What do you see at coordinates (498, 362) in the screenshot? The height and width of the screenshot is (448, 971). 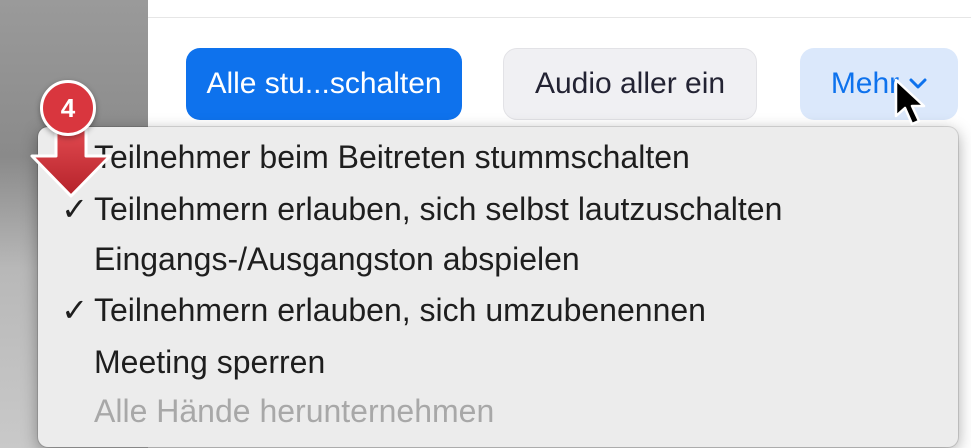 I see `menu-item-lock-meeting: Meeting sperren` at bounding box center [498, 362].